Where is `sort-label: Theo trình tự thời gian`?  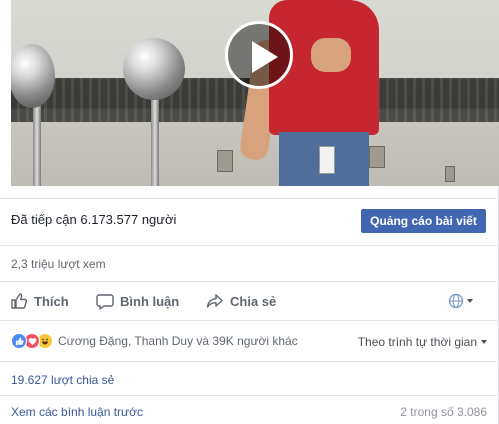
sort-label: Theo trình tự thời gian is located at coordinates (417, 342).